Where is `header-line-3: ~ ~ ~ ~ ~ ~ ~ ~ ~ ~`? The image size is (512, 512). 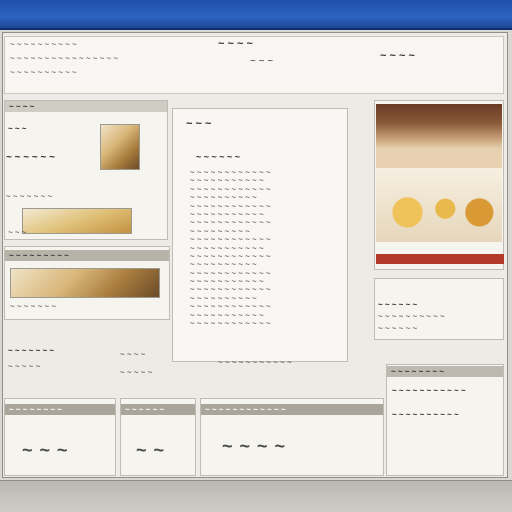
header-line-3: ~ ~ ~ ~ ~ ~ ~ ~ ~ ~ is located at coordinates (43, 72).